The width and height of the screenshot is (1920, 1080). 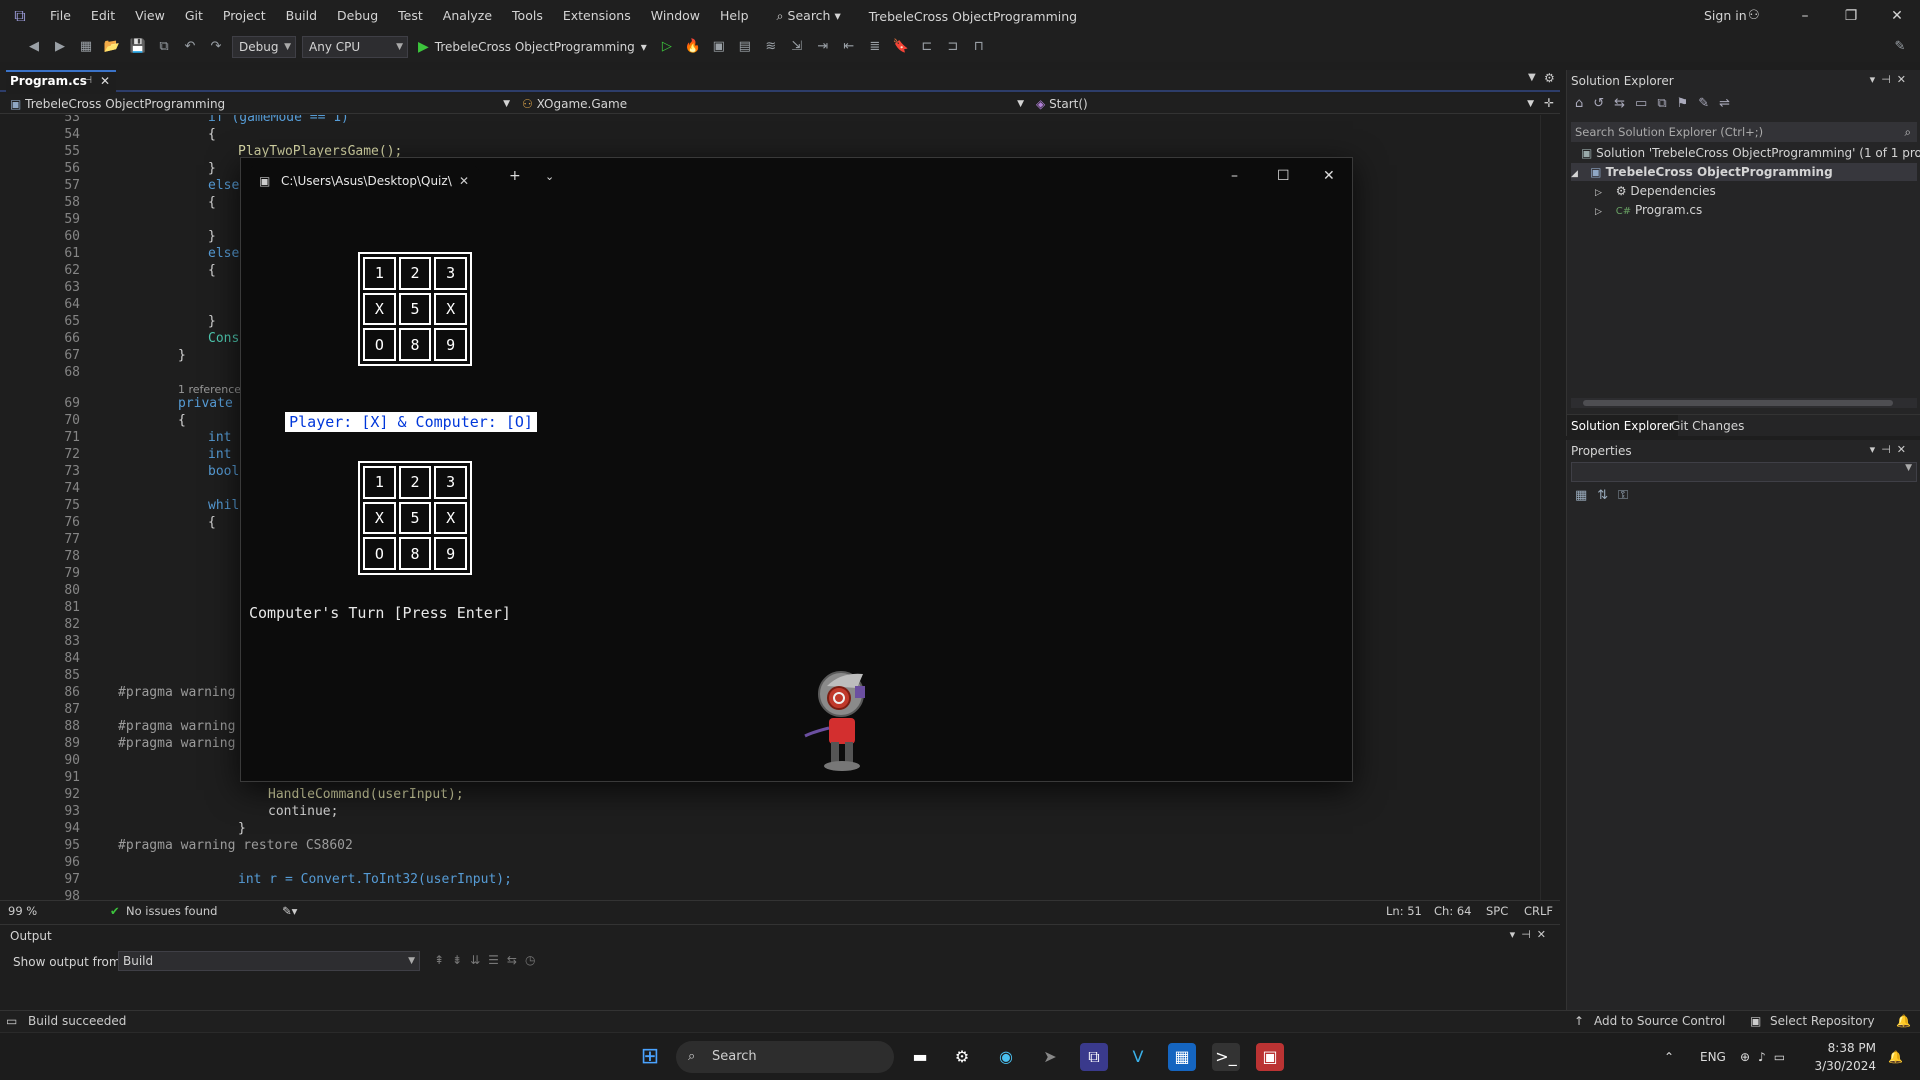 I want to click on tab-solution-explorer: Solution Explorer, so click(x=1622, y=426).